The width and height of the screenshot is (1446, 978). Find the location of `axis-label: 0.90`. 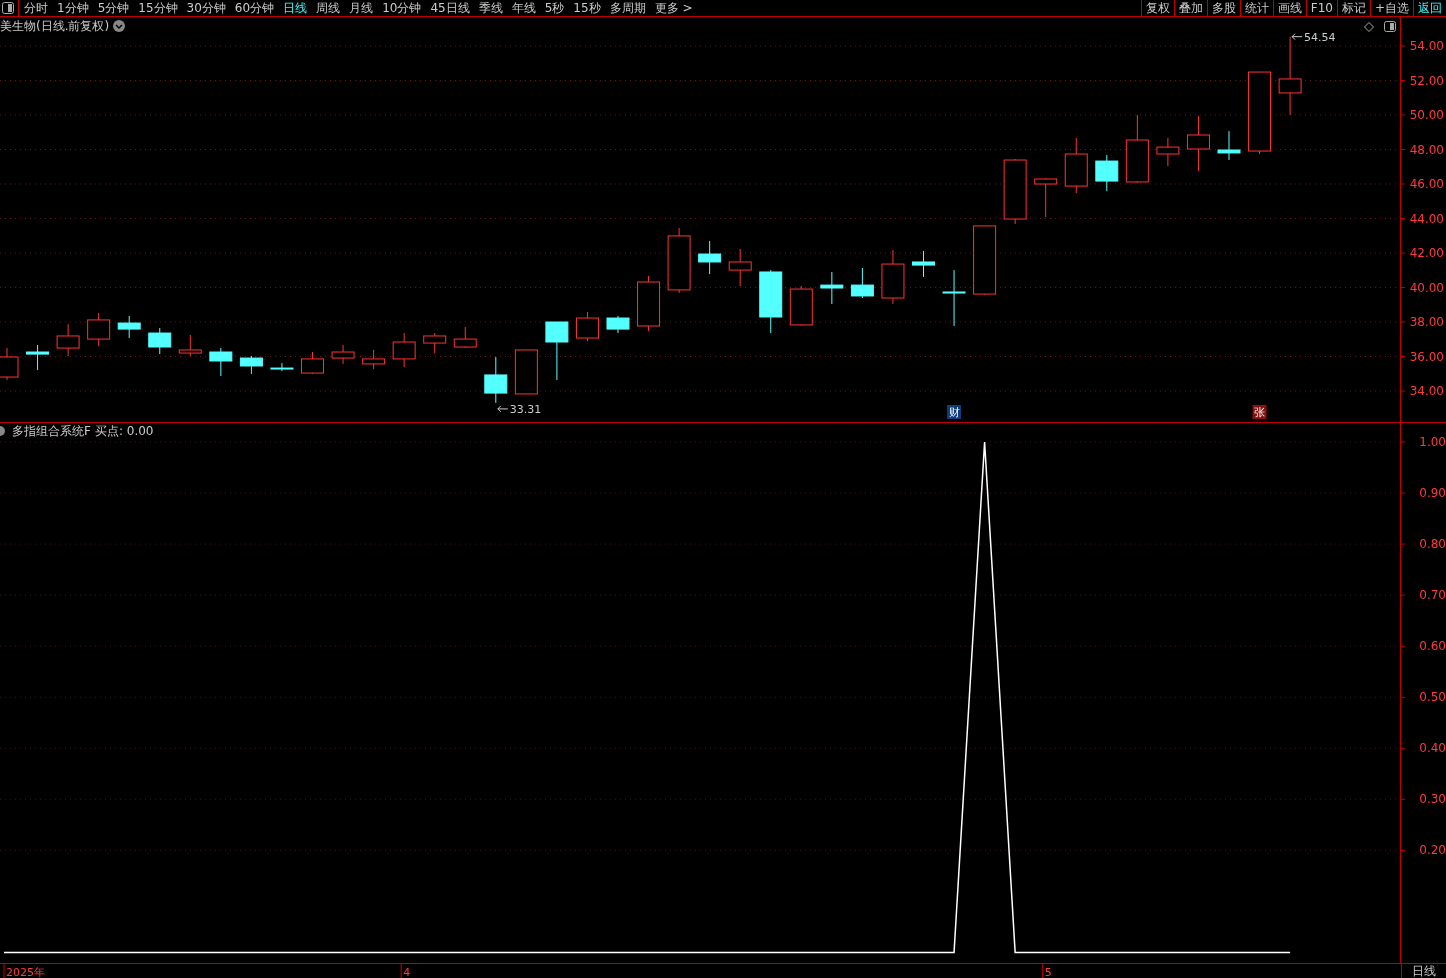

axis-label: 0.90 is located at coordinates (1432, 493).